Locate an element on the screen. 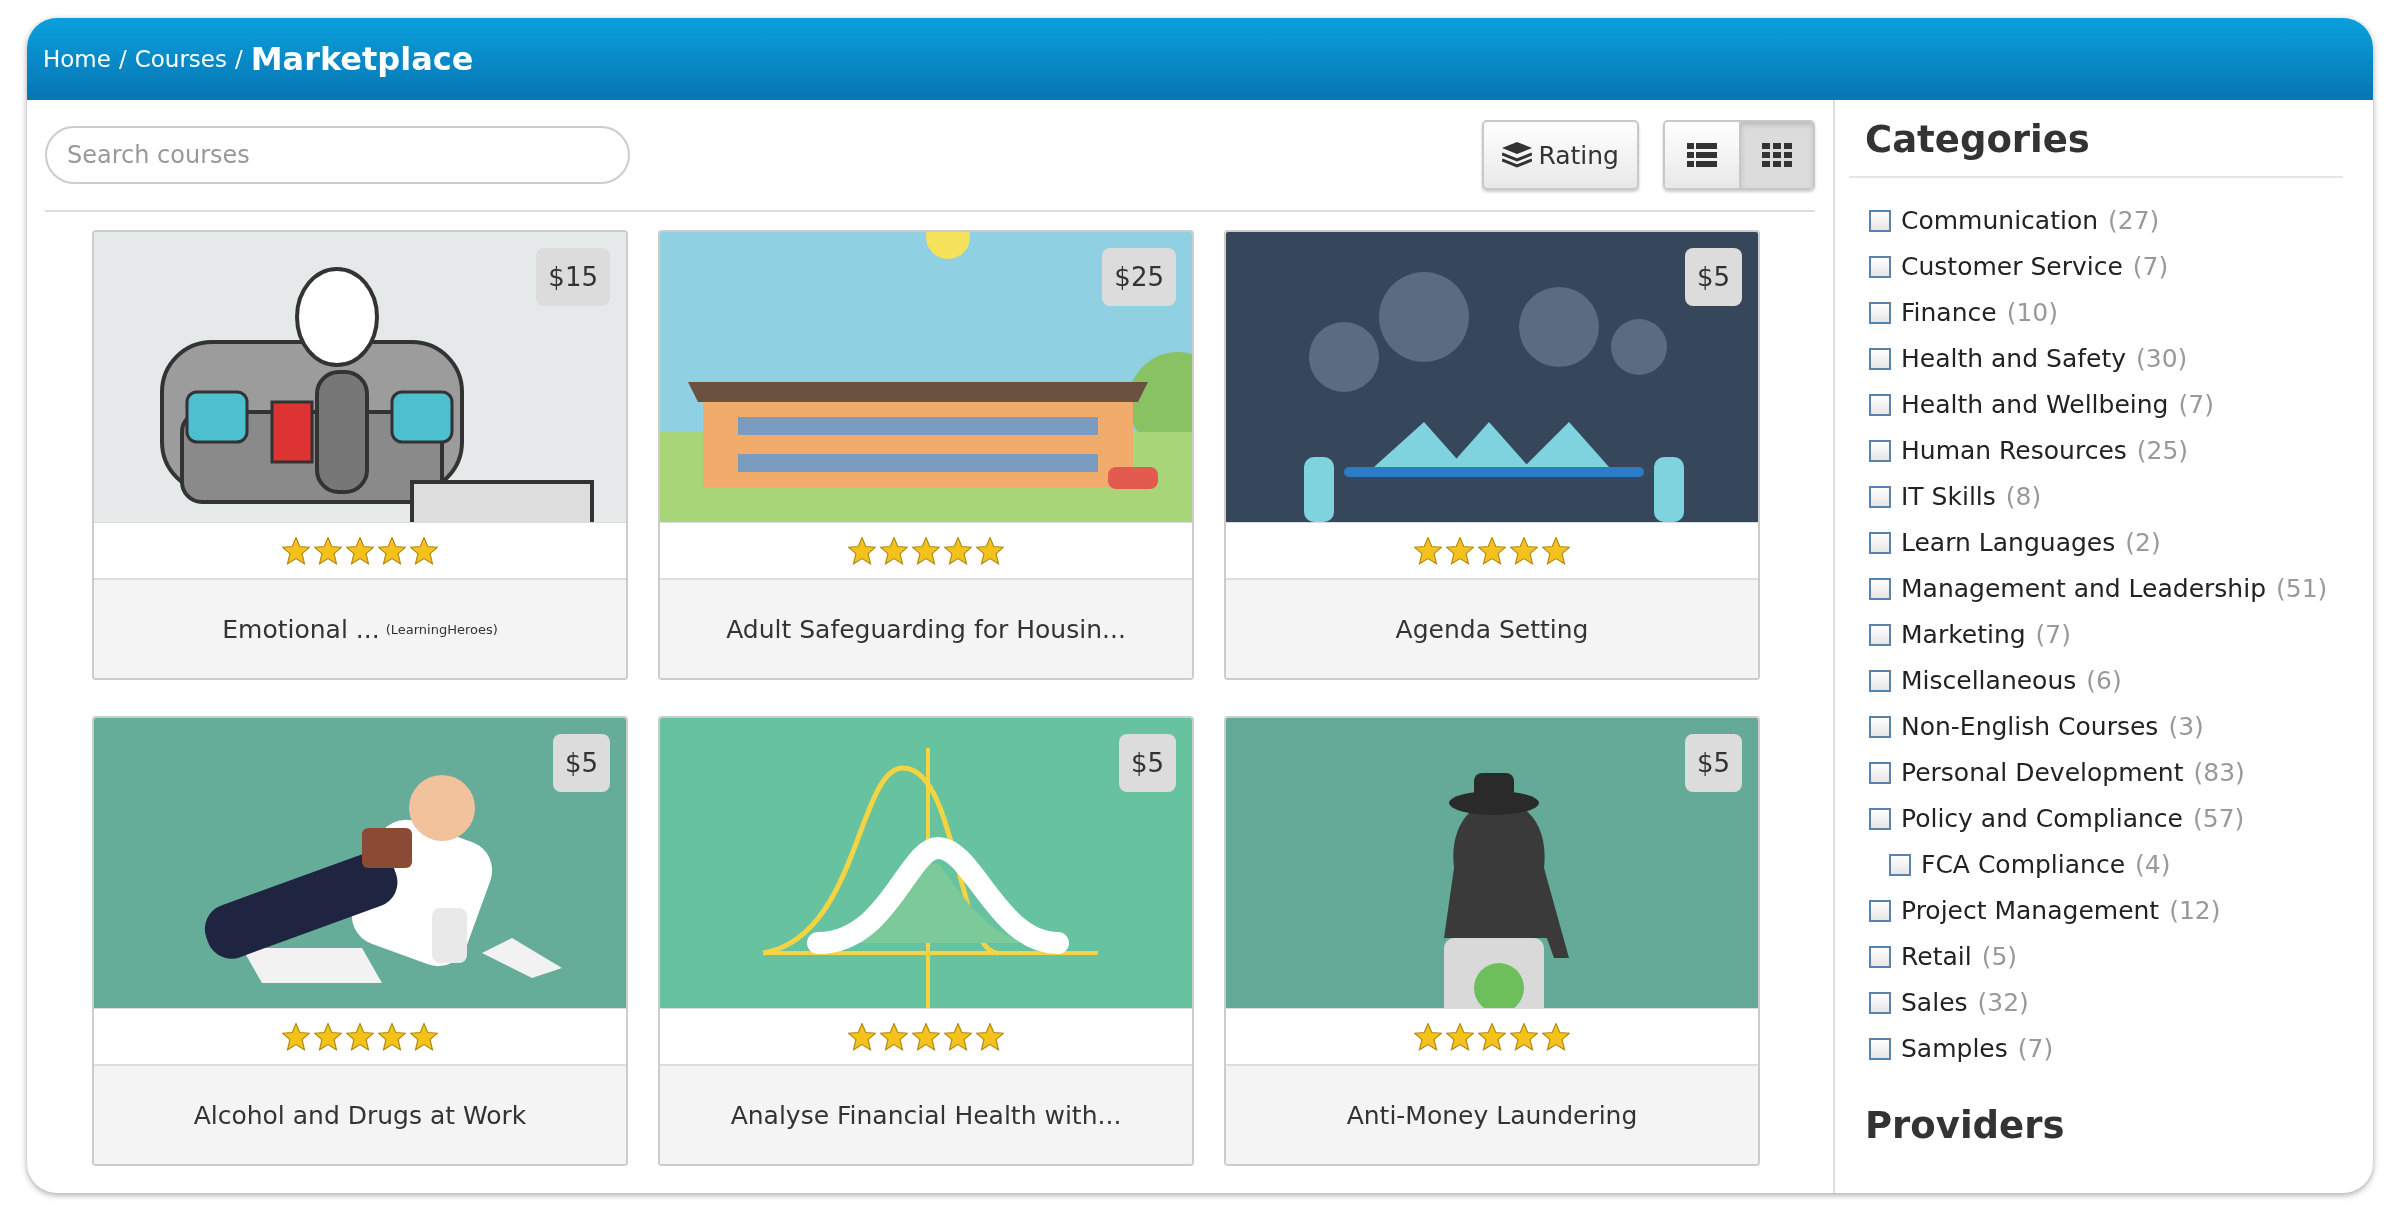 Image resolution: width=2400 pixels, height=1213 pixels. breadcrumb-link: Home is located at coordinates (77, 59).